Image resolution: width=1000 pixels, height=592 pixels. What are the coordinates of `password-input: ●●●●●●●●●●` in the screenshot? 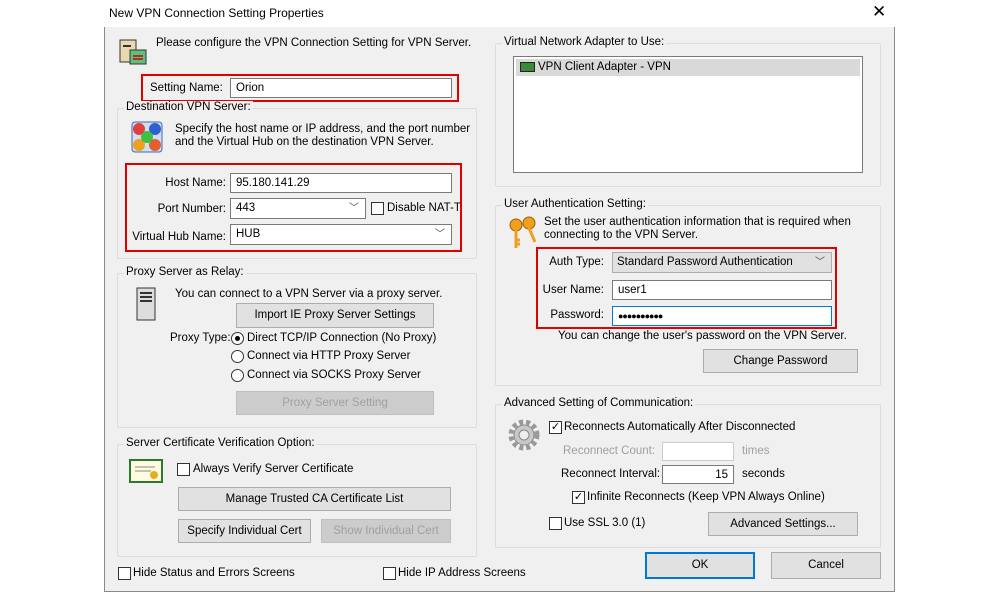 It's located at (722, 316).